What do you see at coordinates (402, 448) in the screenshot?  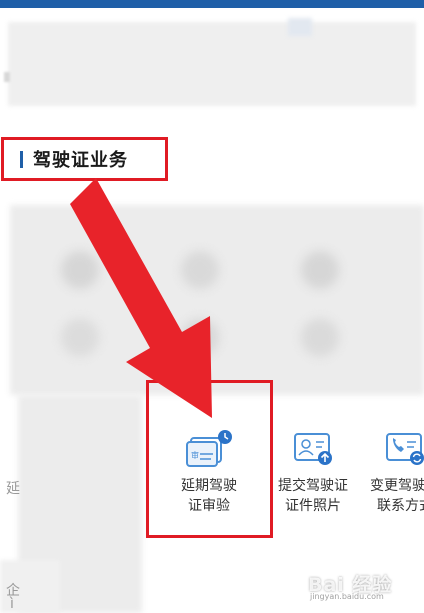 I see `license-contact-change-icon` at bounding box center [402, 448].